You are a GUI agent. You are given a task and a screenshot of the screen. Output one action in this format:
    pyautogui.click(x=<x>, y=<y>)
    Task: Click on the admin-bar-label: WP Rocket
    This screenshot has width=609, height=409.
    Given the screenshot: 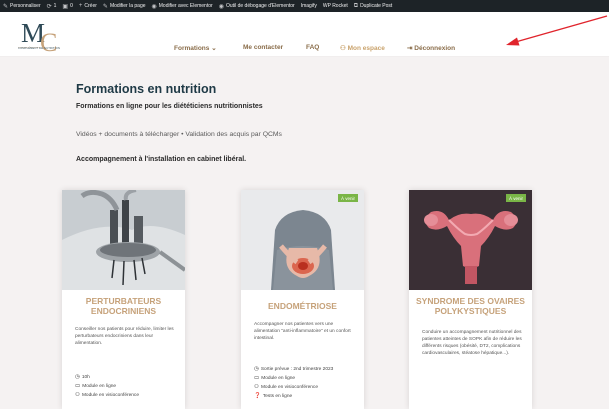 What is the action you would take?
    pyautogui.click(x=335, y=6)
    